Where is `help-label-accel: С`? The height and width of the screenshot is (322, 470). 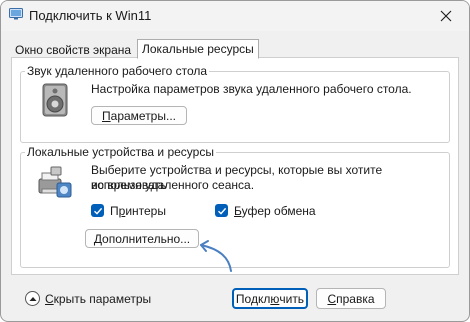
help-label-accel: С is located at coordinates (332, 298).